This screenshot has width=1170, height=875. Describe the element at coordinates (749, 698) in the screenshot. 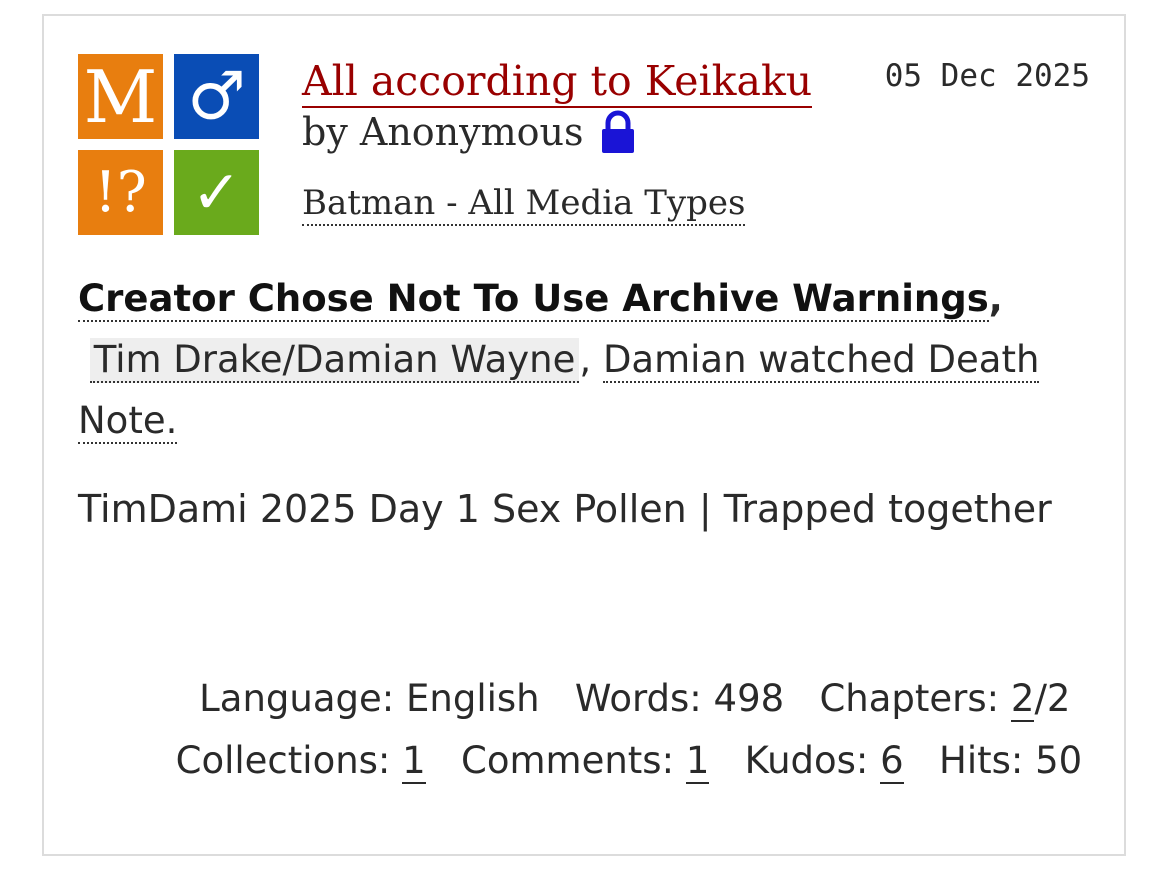

I see `words-value: 498` at that location.